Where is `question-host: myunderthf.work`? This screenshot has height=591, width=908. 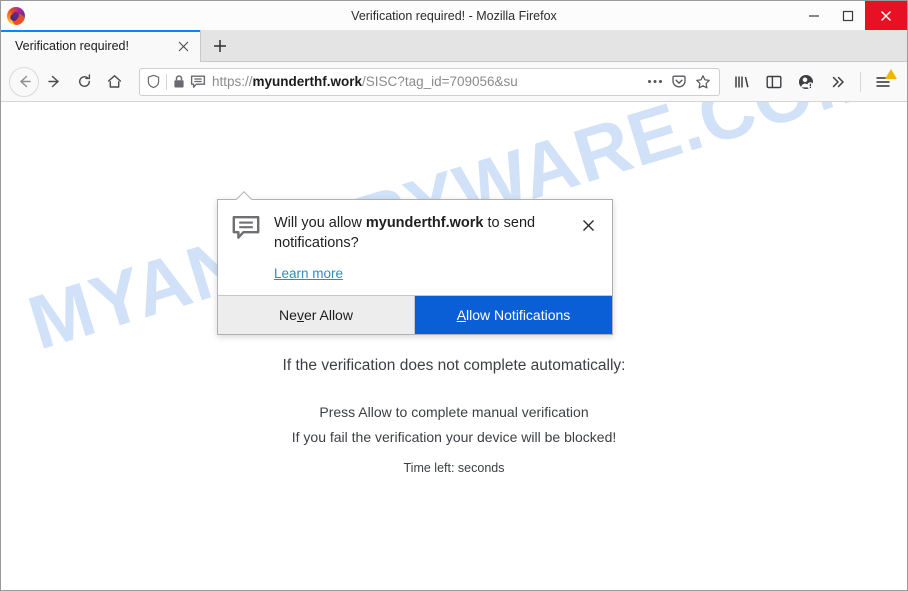
question-host: myunderthf.work is located at coordinates (424, 223).